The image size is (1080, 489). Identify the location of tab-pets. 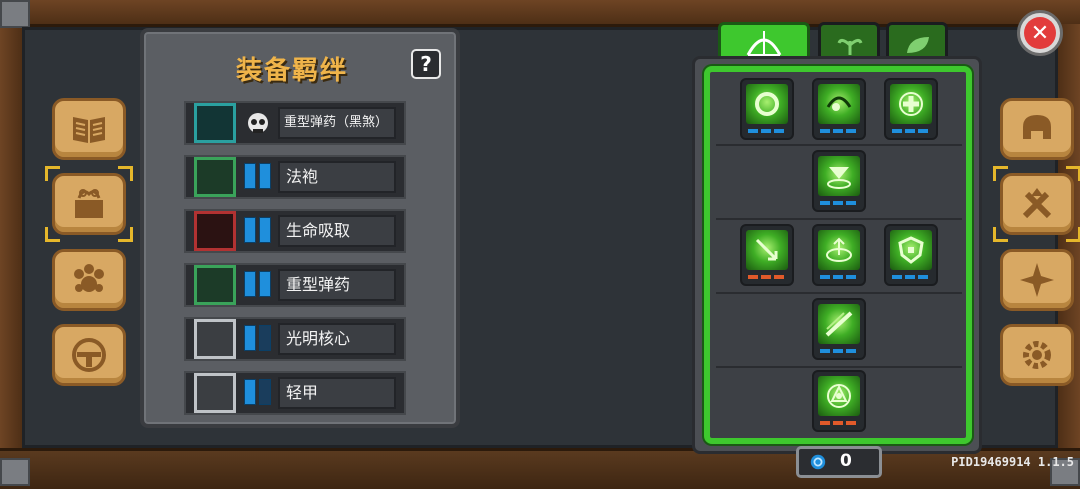
(89, 280).